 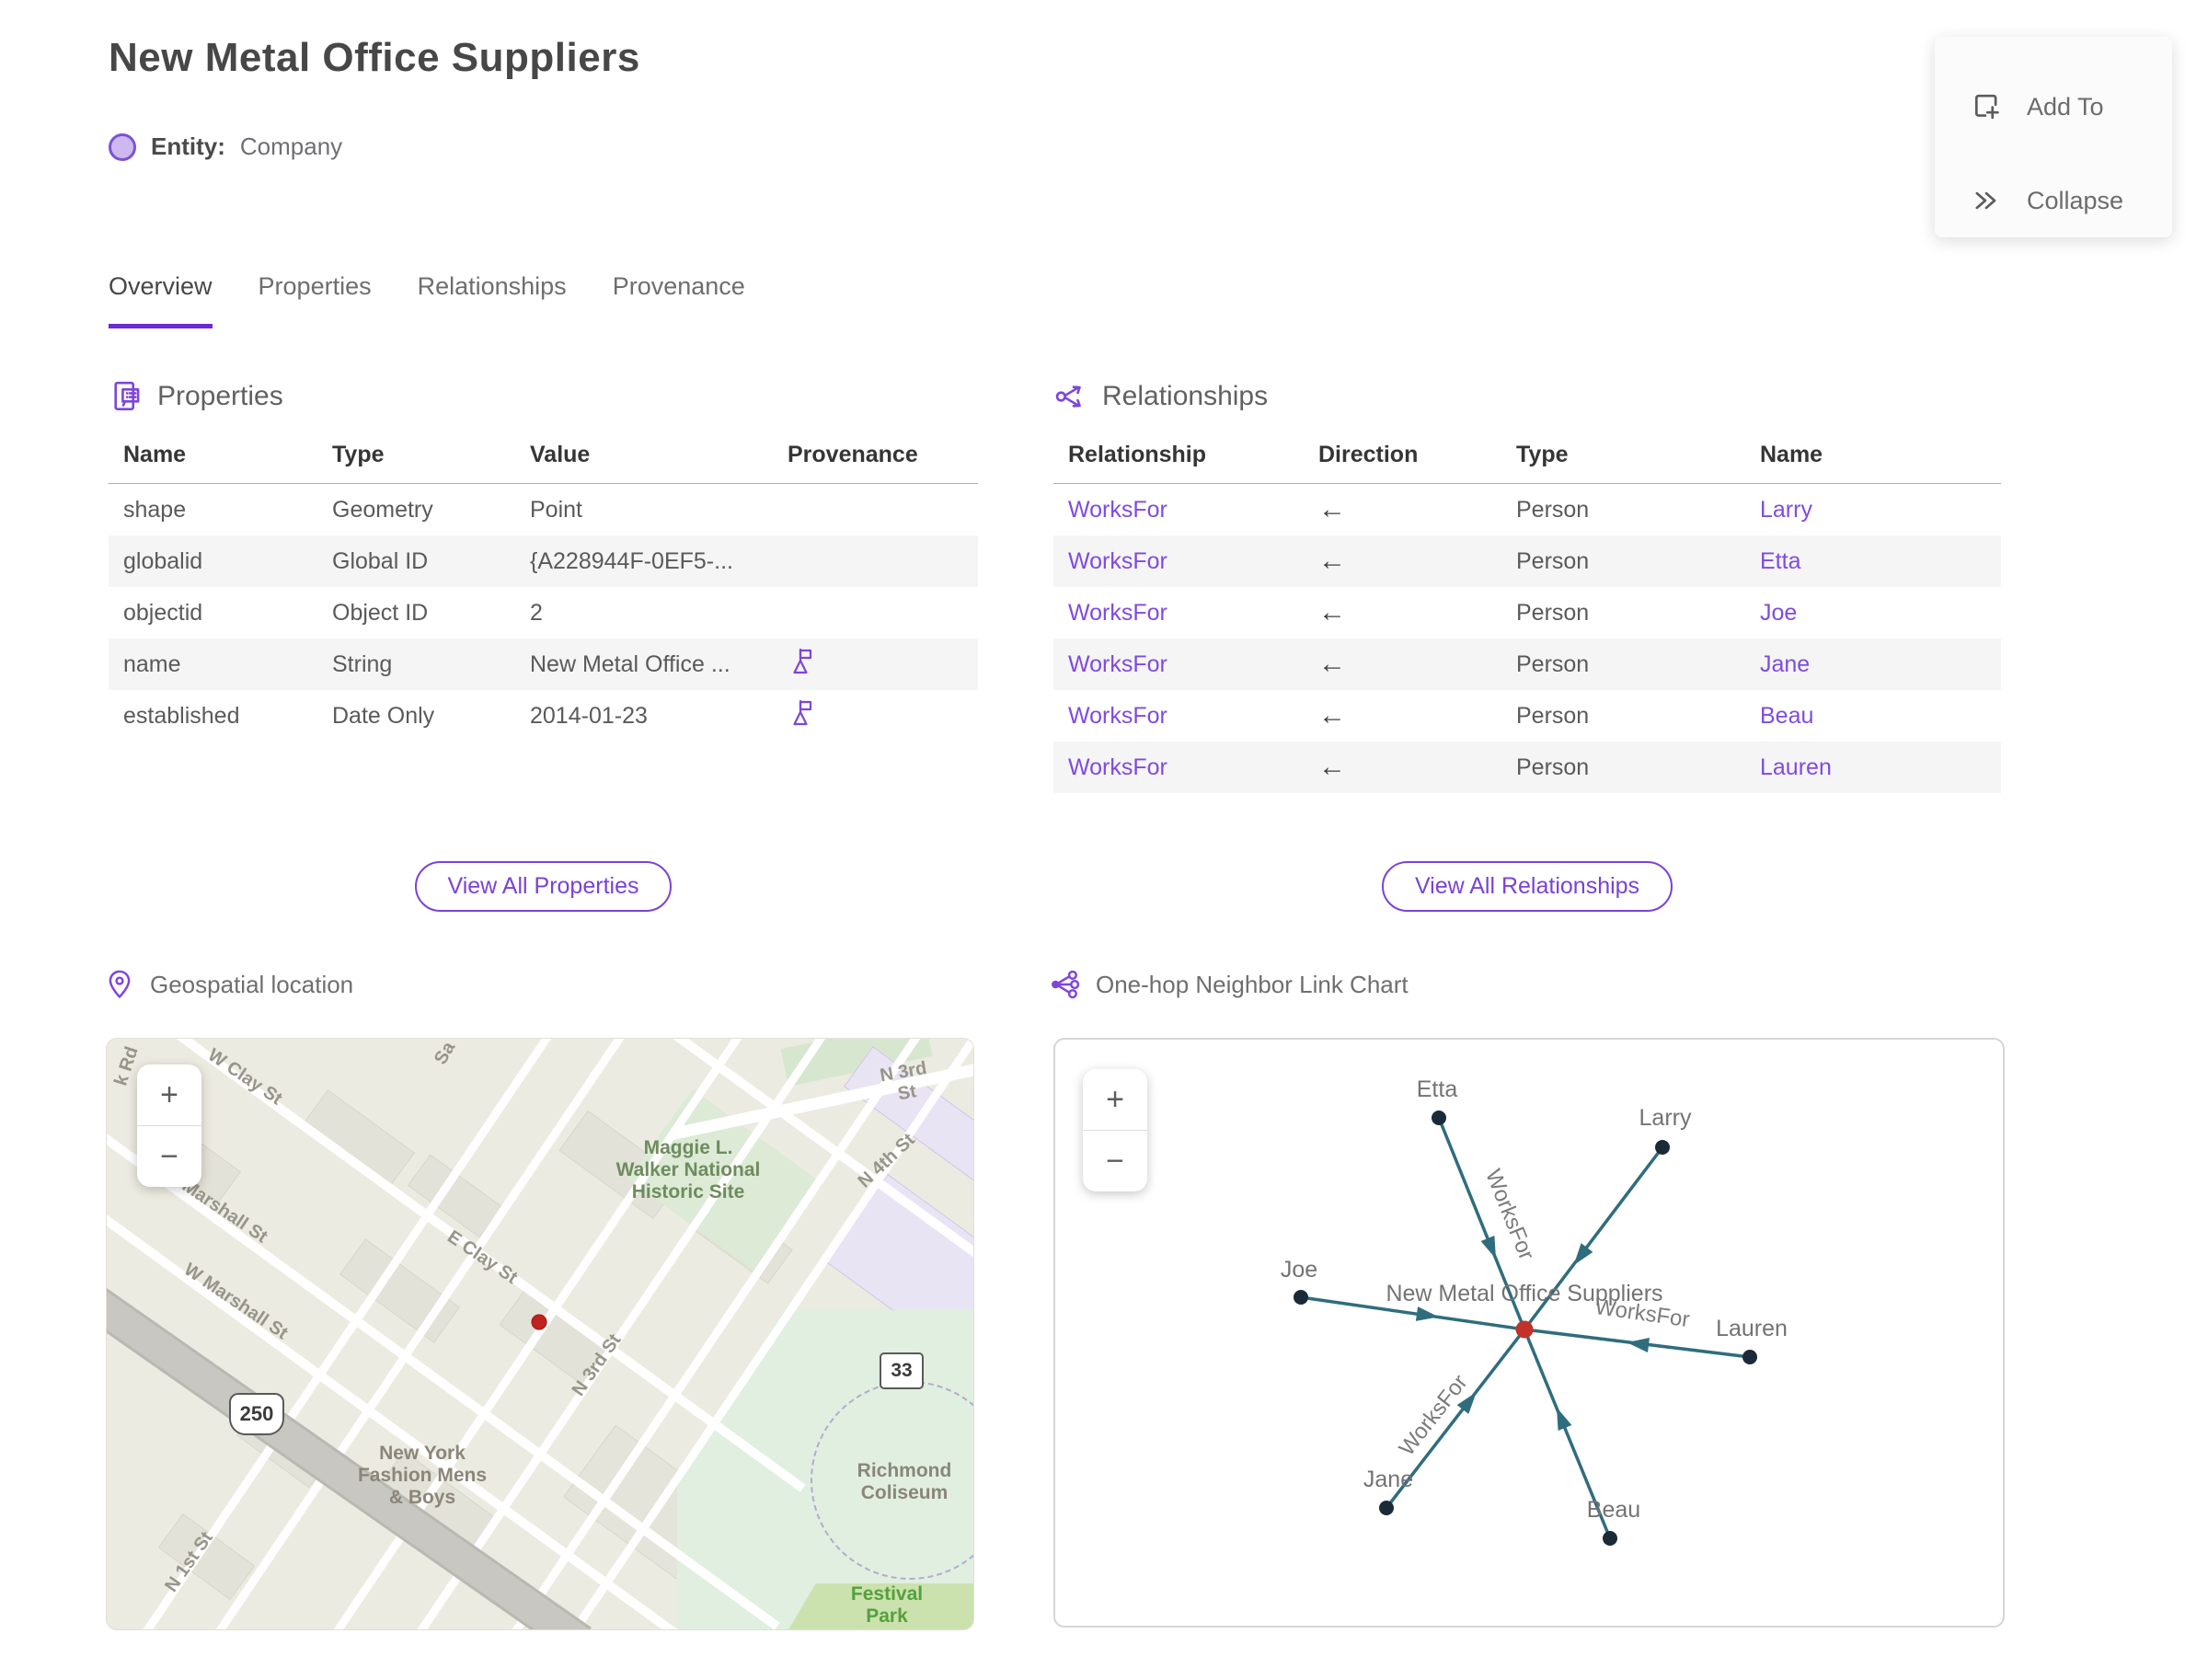 I want to click on page-title: New Metal Office Suppliers, so click(x=374, y=57).